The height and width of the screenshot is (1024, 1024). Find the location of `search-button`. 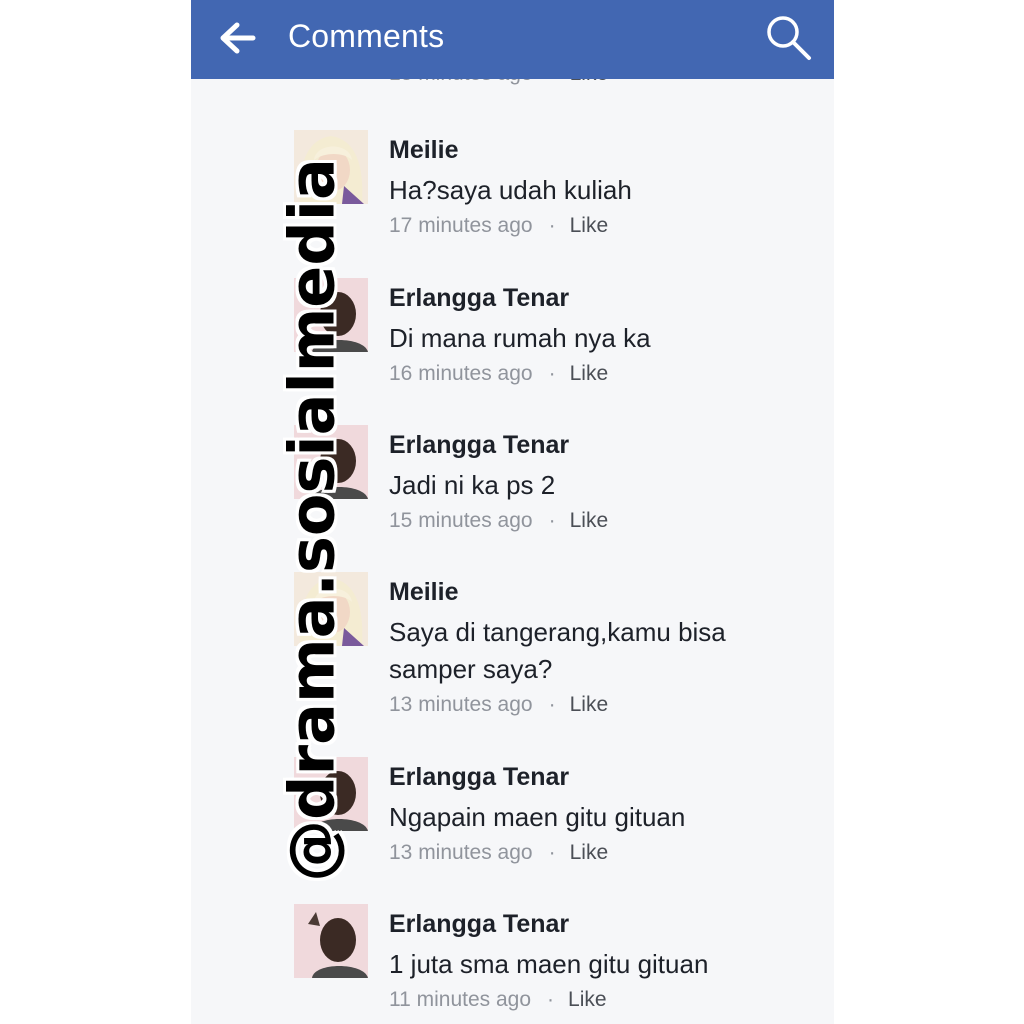

search-button is located at coordinates (789, 38).